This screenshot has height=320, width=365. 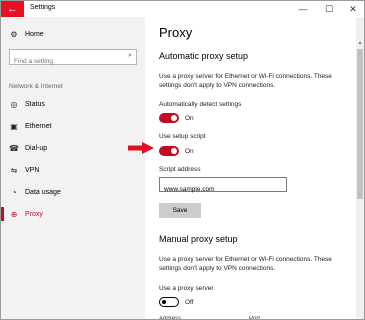 I want to click on manual-proxy-heading: Manual proxy setup, so click(x=198, y=239).